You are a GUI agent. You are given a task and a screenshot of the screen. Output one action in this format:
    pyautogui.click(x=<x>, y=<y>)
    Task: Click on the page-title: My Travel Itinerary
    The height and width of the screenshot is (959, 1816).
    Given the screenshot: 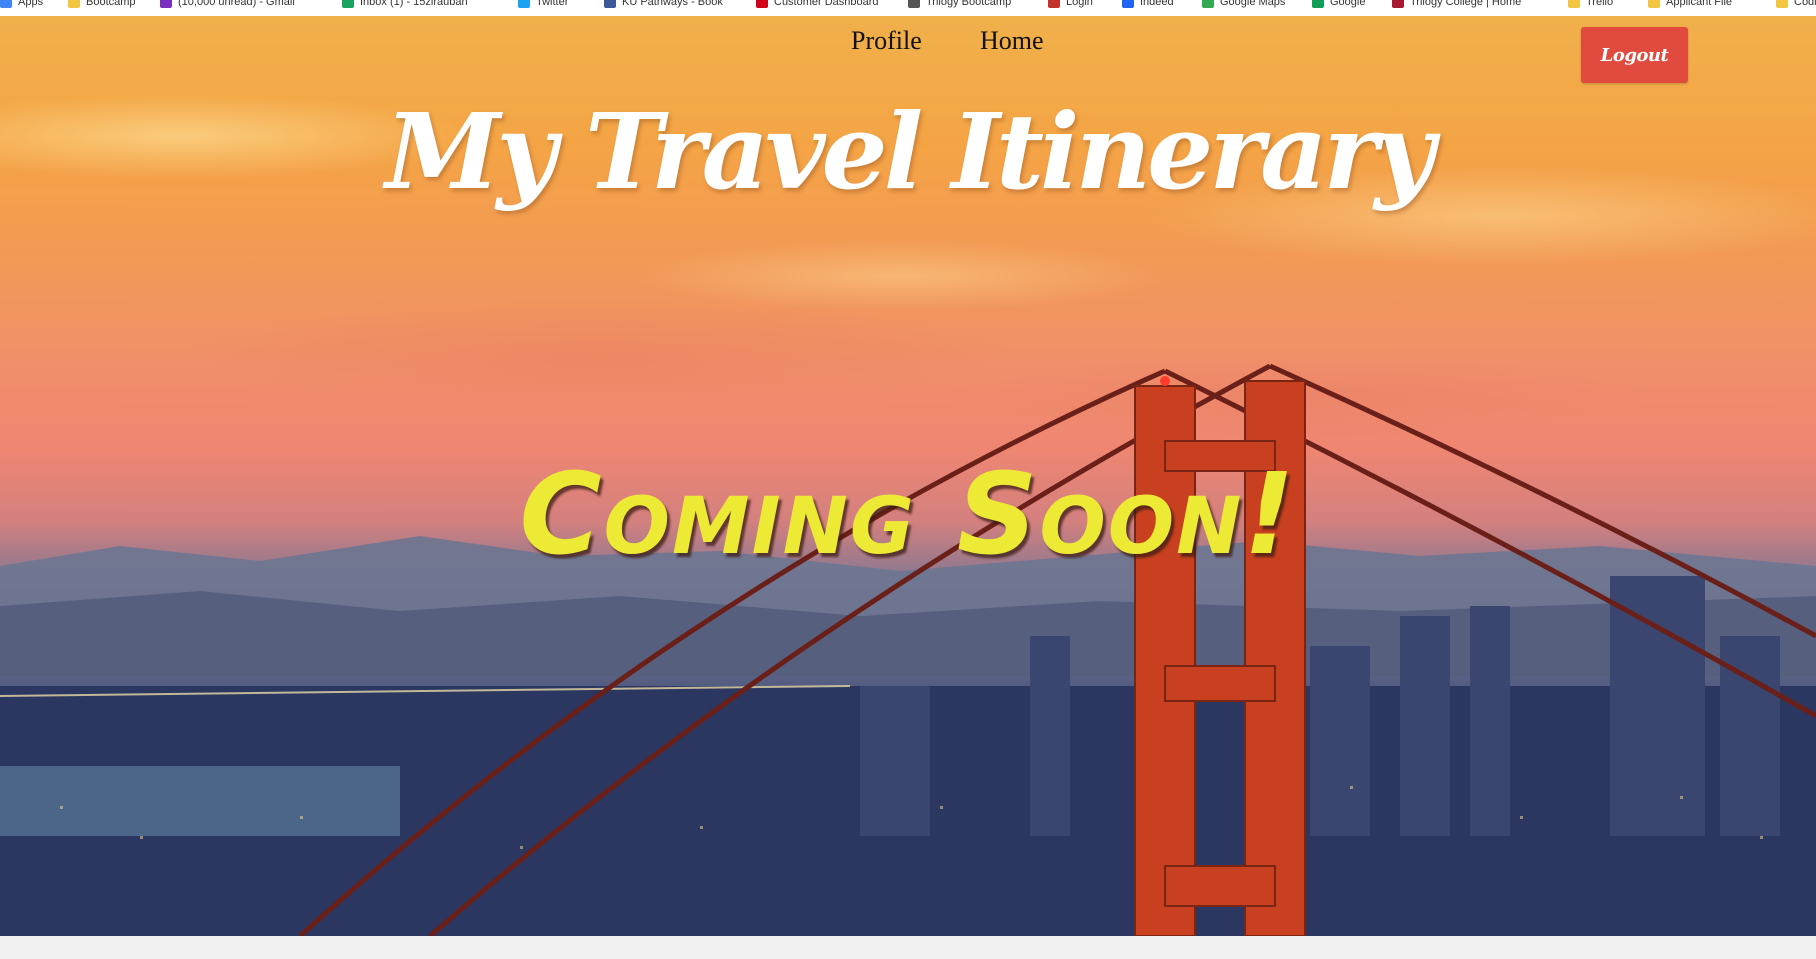 What is the action you would take?
    pyautogui.click(x=909, y=151)
    